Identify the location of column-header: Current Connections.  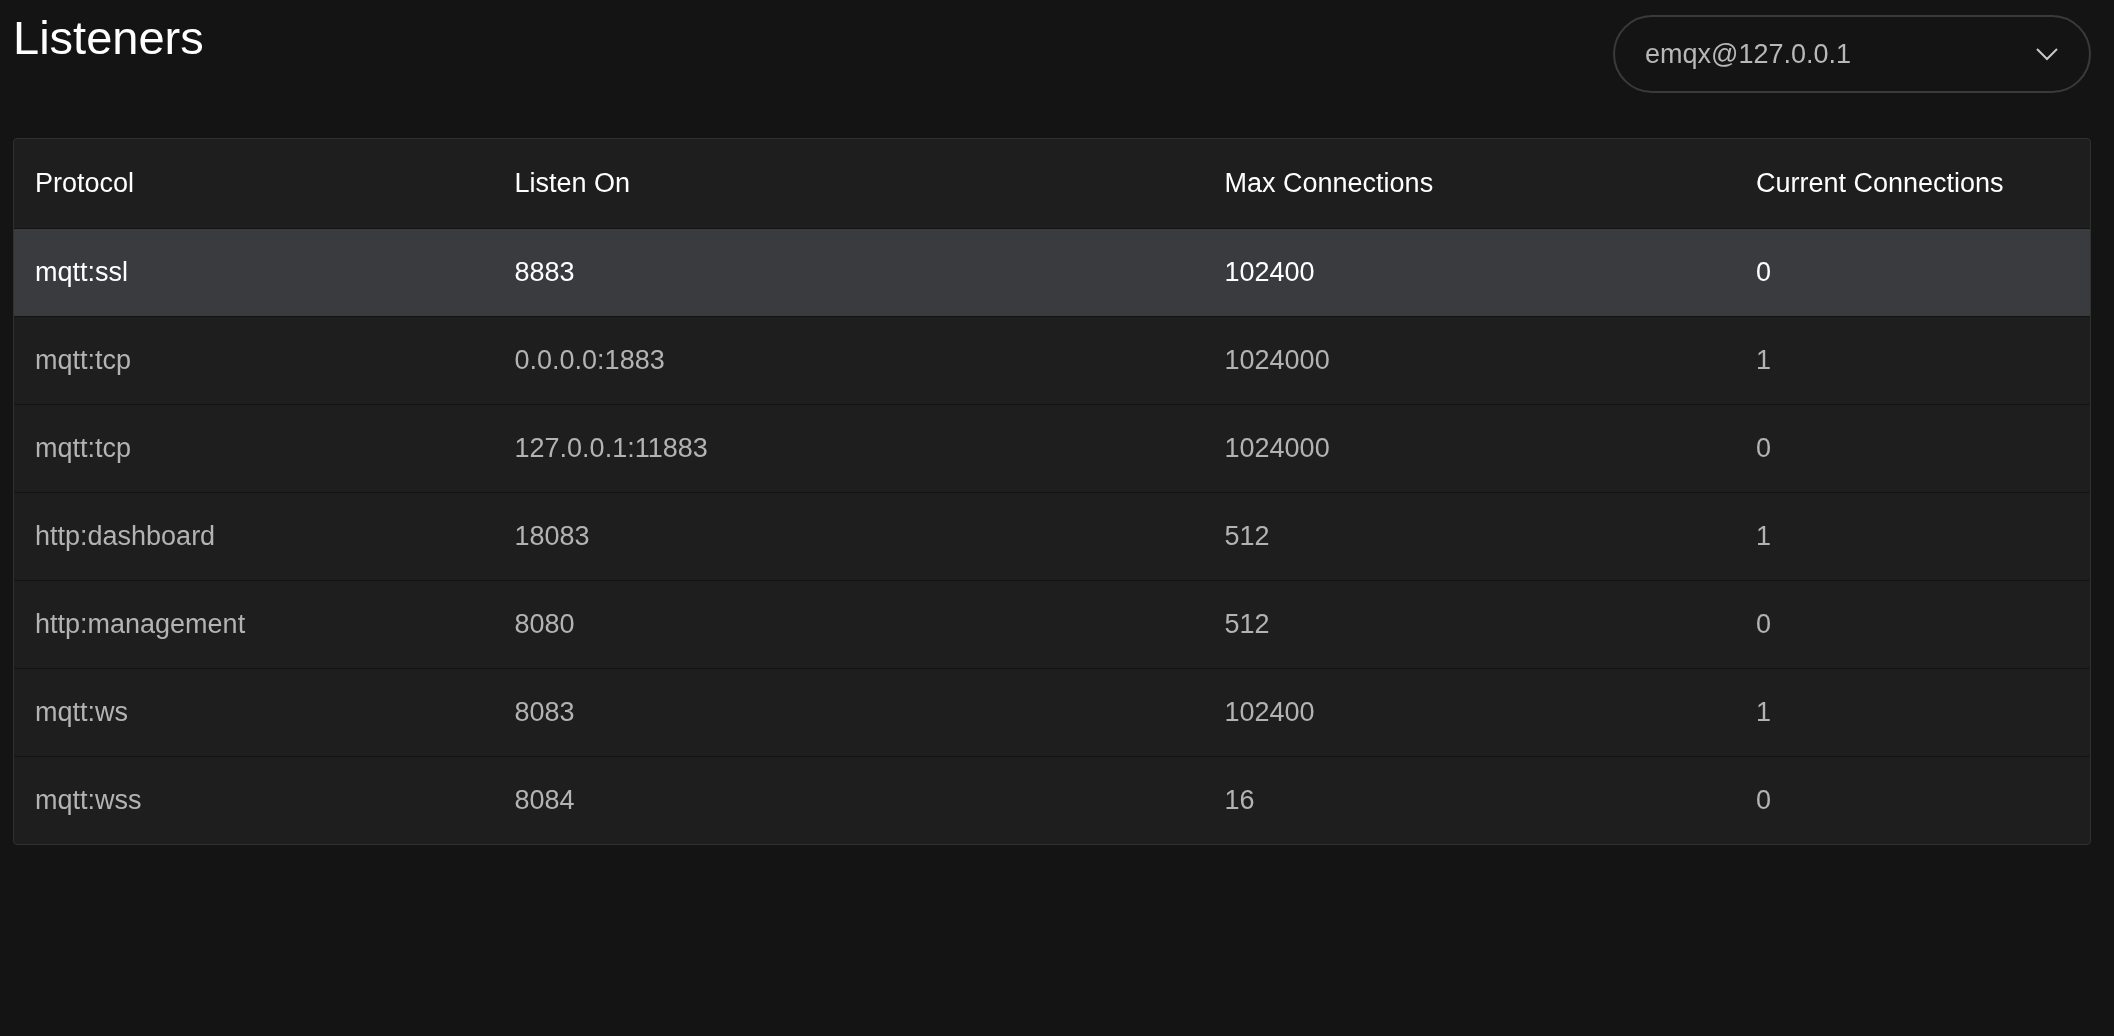
(1912, 183).